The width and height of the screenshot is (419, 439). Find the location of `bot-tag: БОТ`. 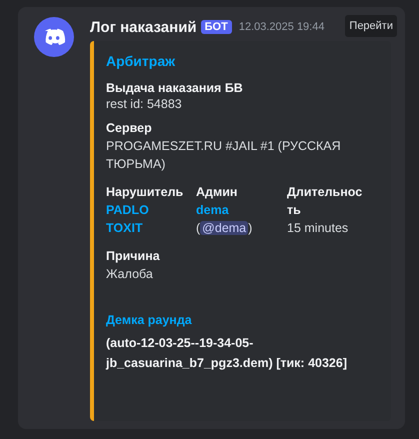

bot-tag: БОТ is located at coordinates (216, 27).